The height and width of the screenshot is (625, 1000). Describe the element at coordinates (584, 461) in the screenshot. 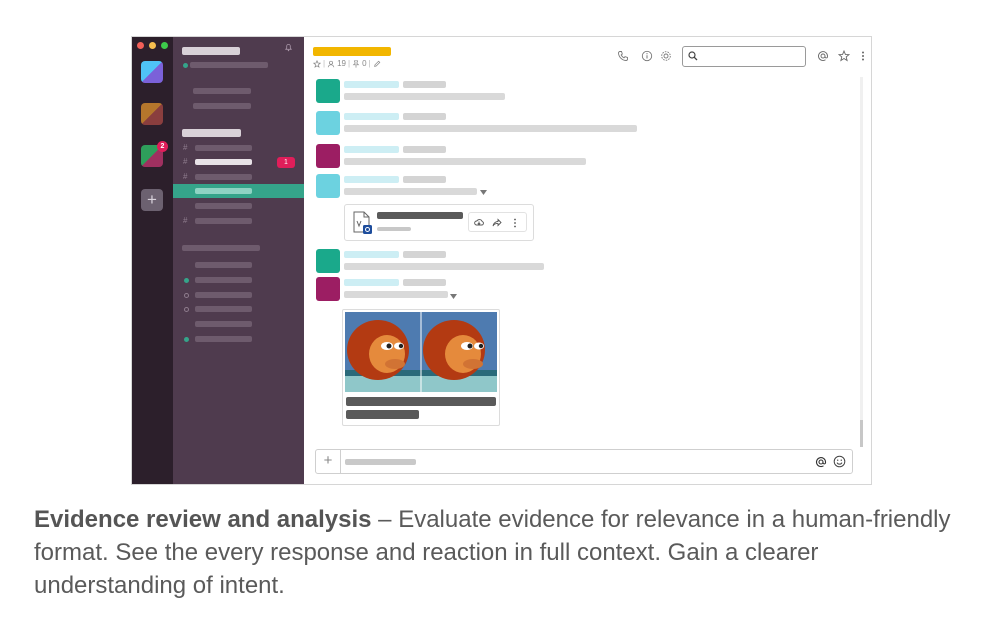

I see `message-composer: +` at that location.